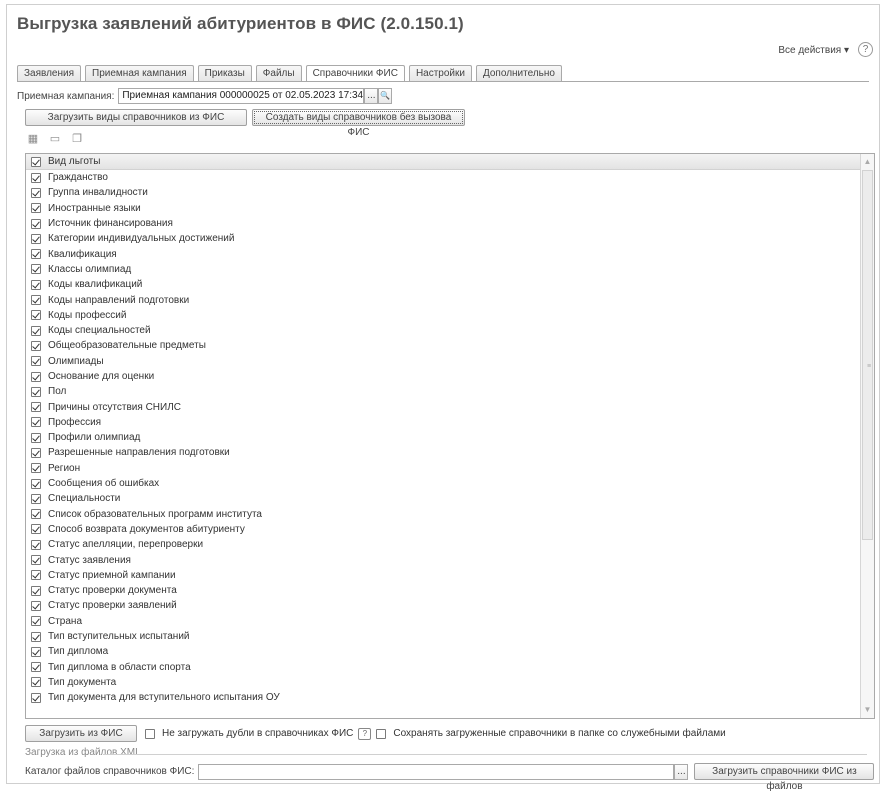 The width and height of the screenshot is (884, 794). What do you see at coordinates (139, 73) in the screenshot?
I see `tab-admission-campaign: Приемная кампания` at bounding box center [139, 73].